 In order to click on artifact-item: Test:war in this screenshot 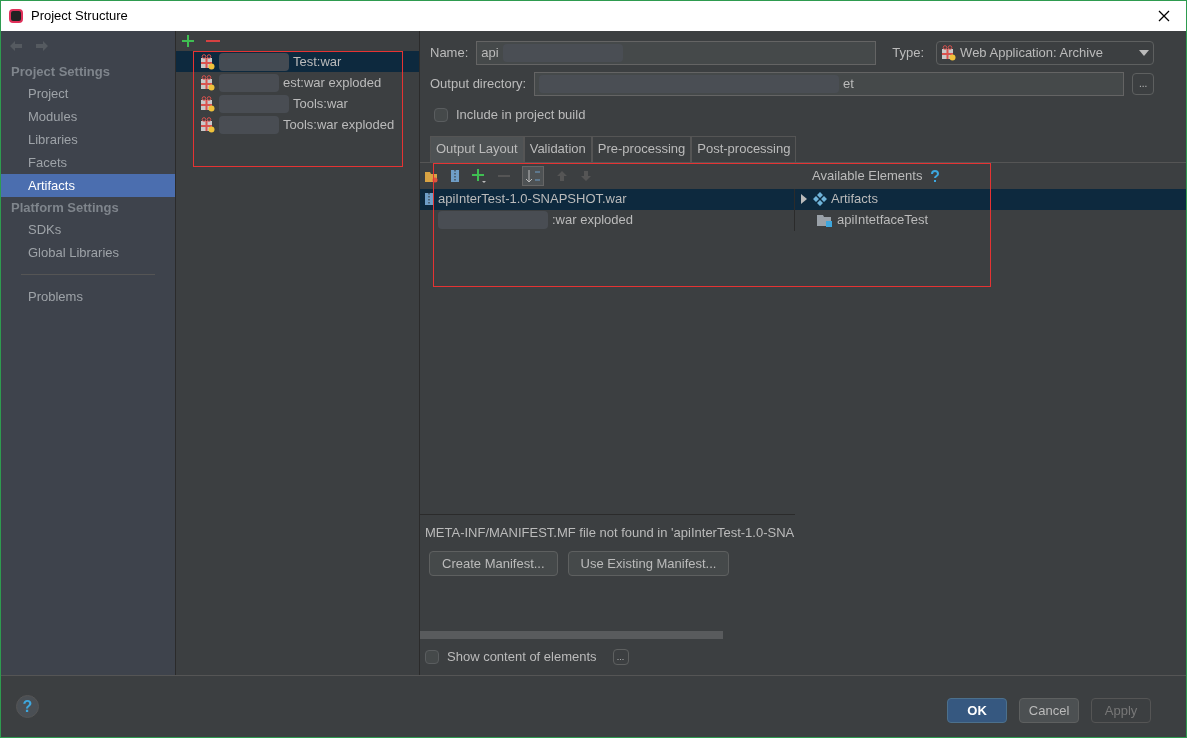, I will do `click(297, 61)`.